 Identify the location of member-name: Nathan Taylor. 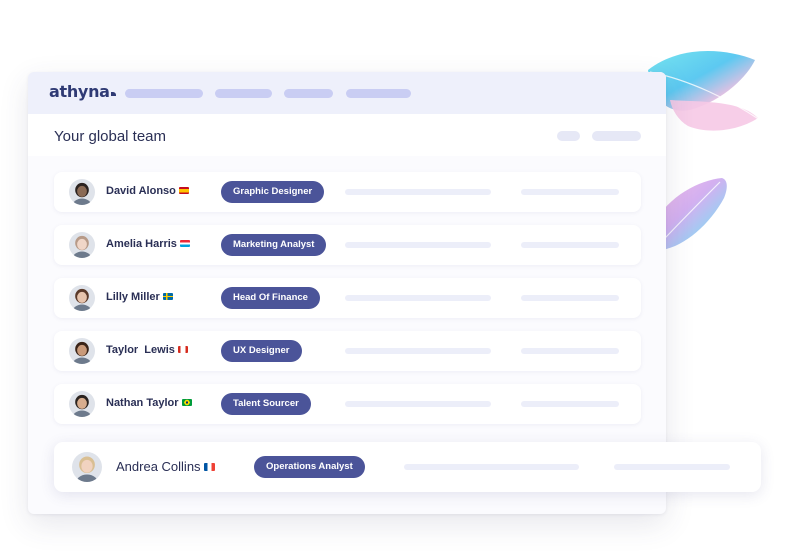
(149, 403).